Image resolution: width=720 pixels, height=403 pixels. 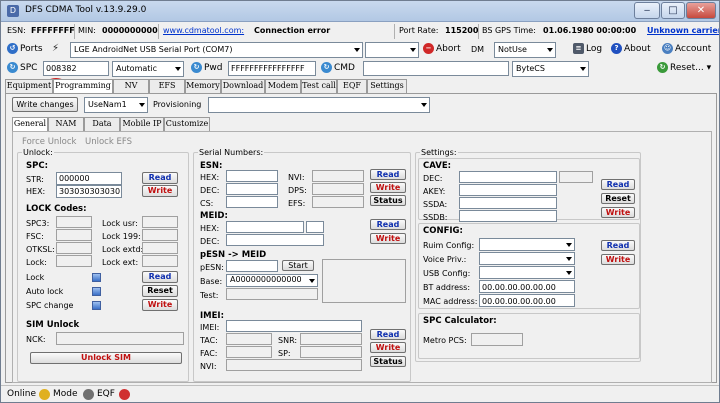 I want to click on config-write-button: Write, so click(x=618, y=259).